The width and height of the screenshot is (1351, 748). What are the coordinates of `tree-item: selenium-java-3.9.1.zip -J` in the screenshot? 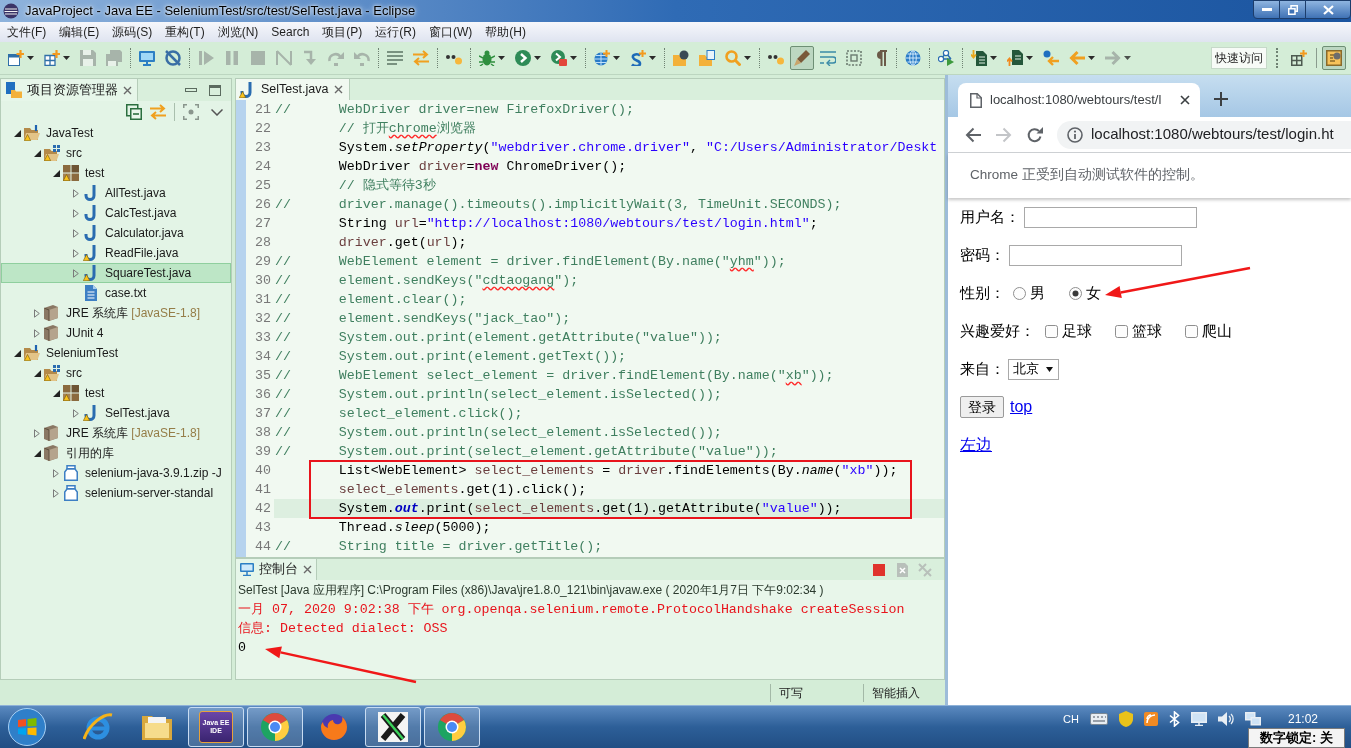 It's located at (116, 473).